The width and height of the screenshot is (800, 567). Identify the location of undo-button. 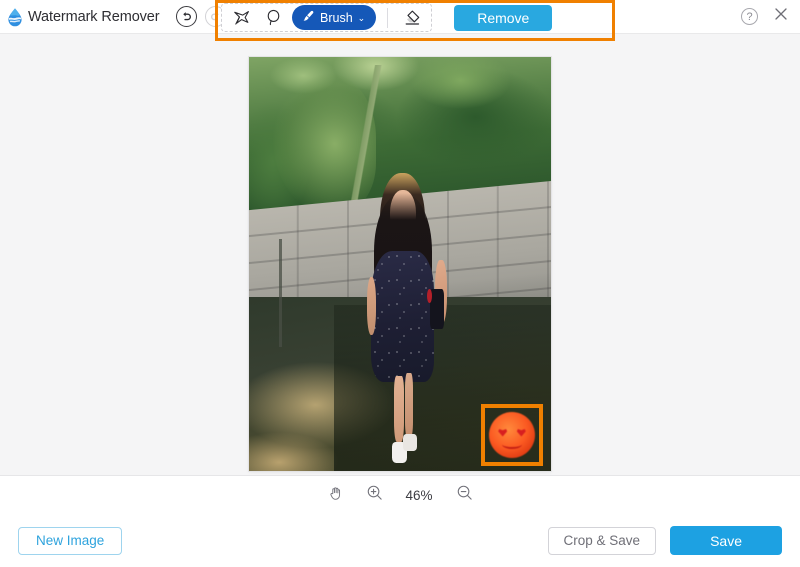
(186, 16).